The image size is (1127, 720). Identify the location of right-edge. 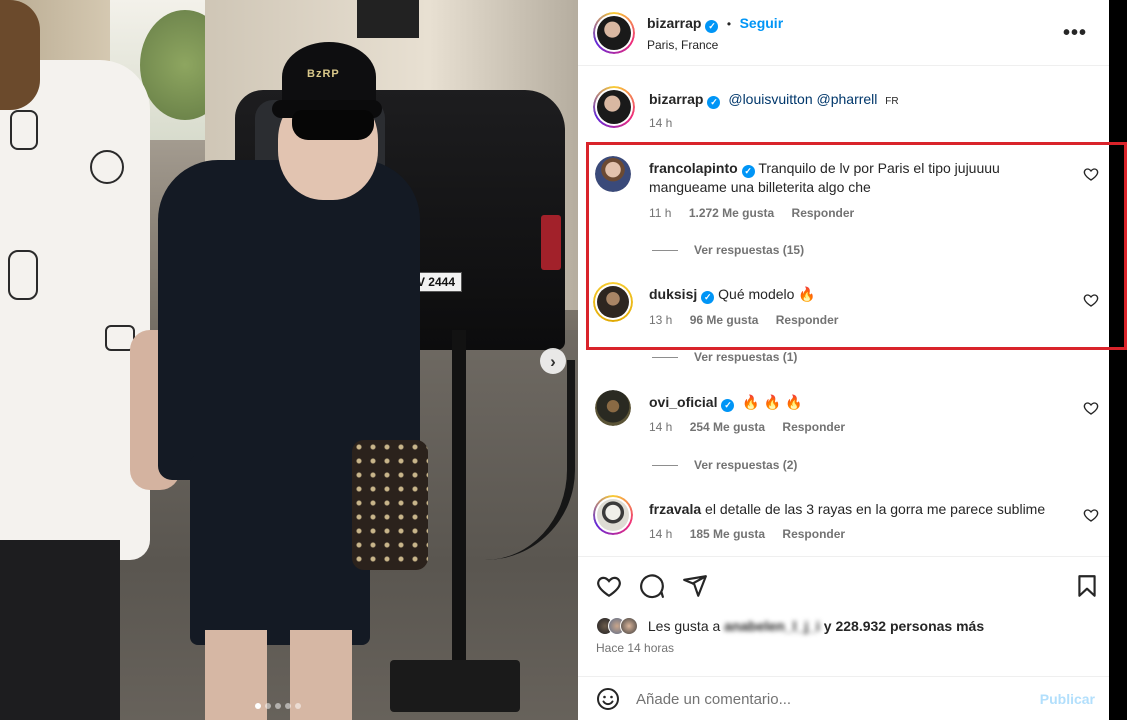
(1118, 360).